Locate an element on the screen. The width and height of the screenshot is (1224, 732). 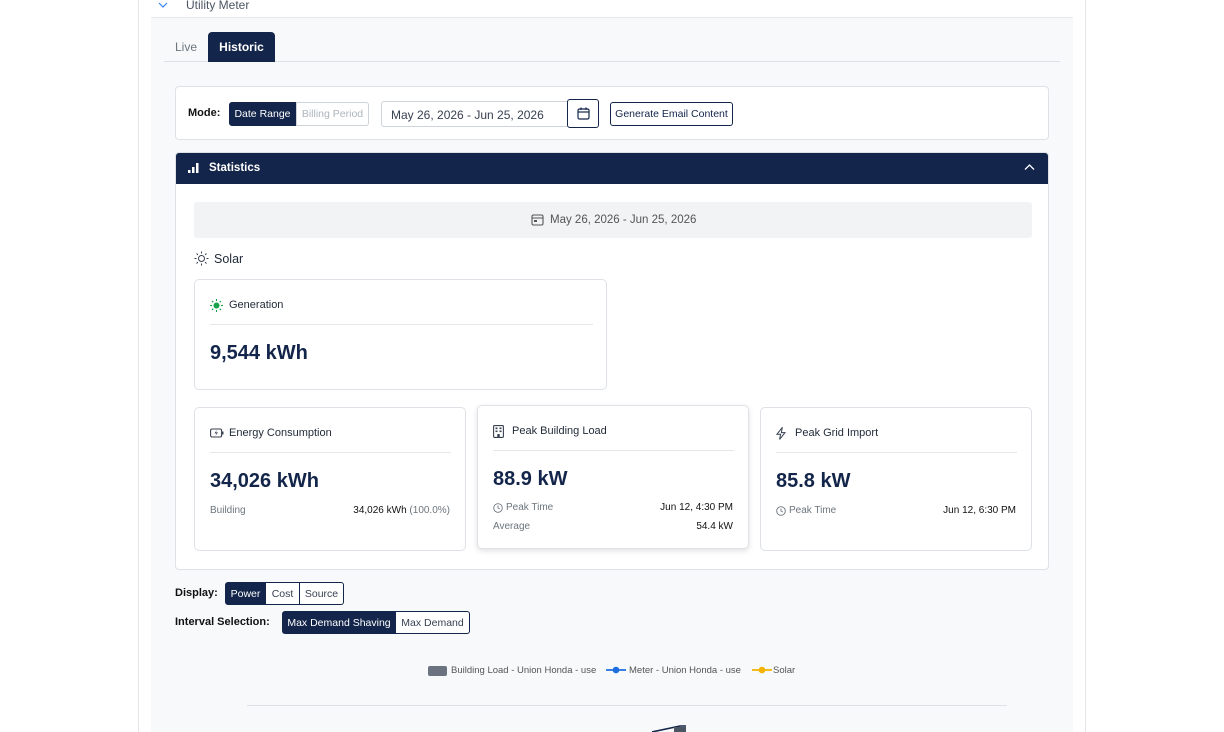
tab-bar: Live Historic is located at coordinates (612, 47).